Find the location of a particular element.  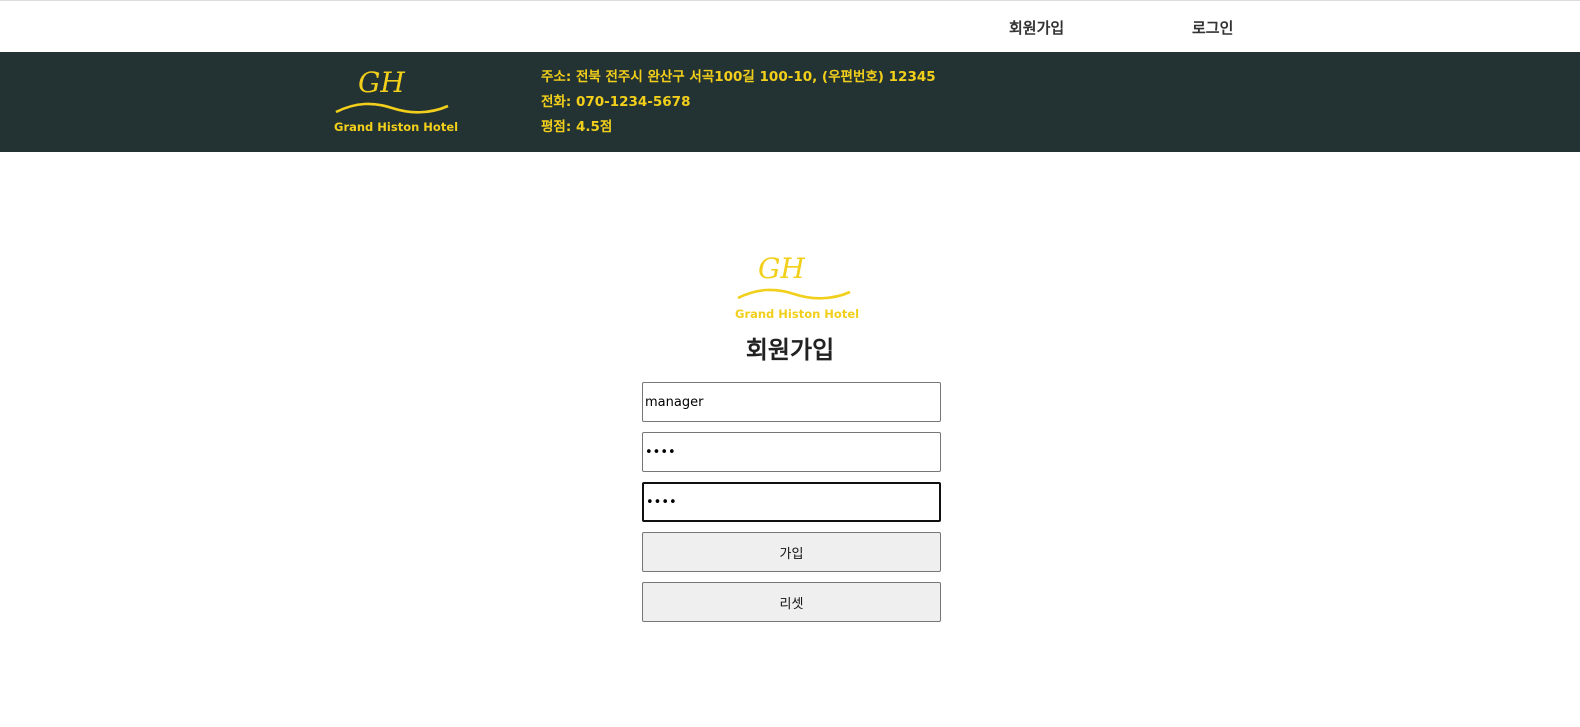

logo-wave-icon is located at coordinates (392, 108).